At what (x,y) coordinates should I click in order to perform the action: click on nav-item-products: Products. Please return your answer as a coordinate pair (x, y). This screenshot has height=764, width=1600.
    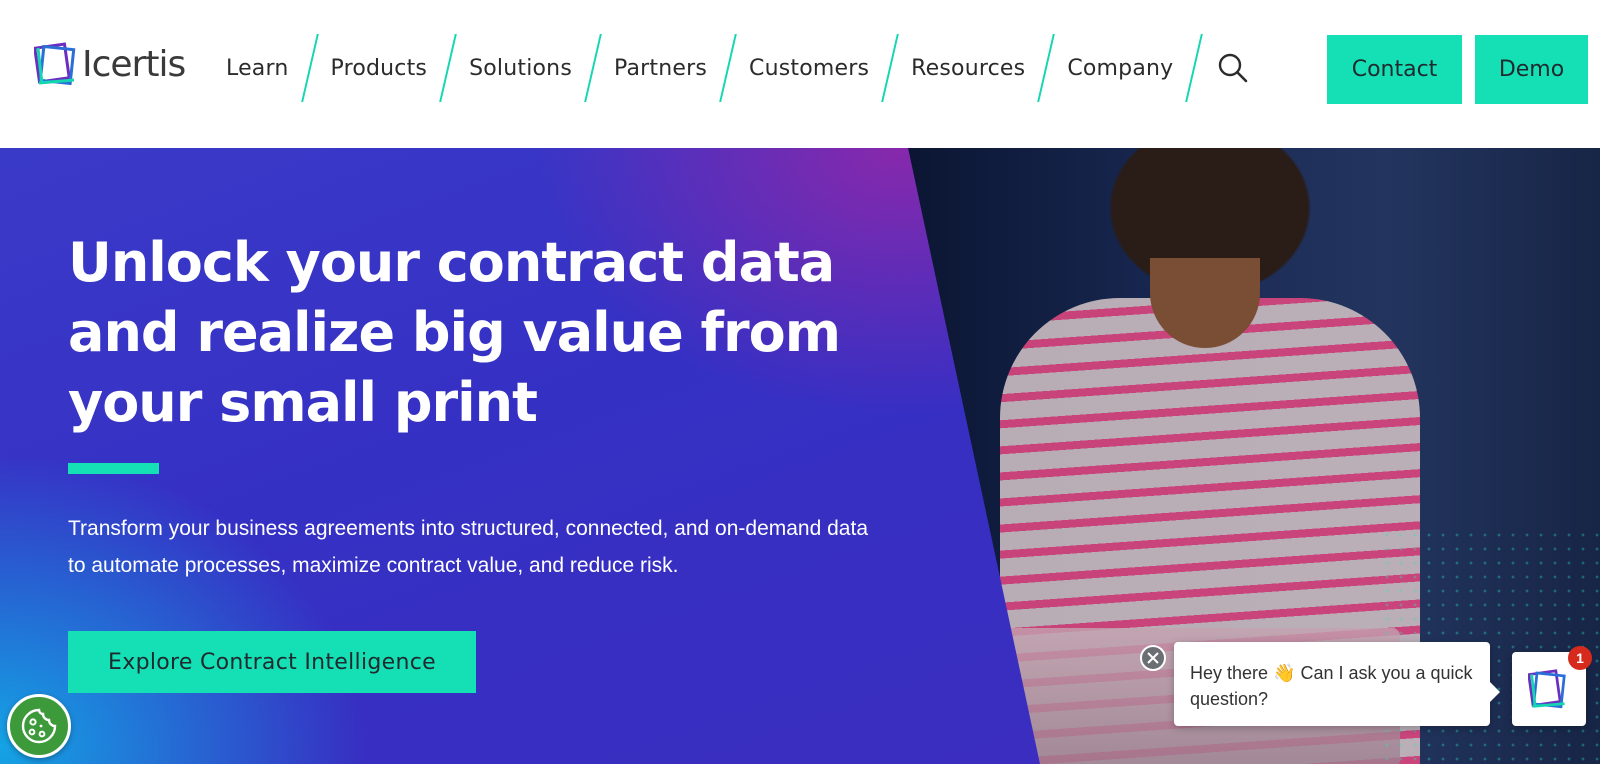
    Looking at the image, I should click on (379, 68).